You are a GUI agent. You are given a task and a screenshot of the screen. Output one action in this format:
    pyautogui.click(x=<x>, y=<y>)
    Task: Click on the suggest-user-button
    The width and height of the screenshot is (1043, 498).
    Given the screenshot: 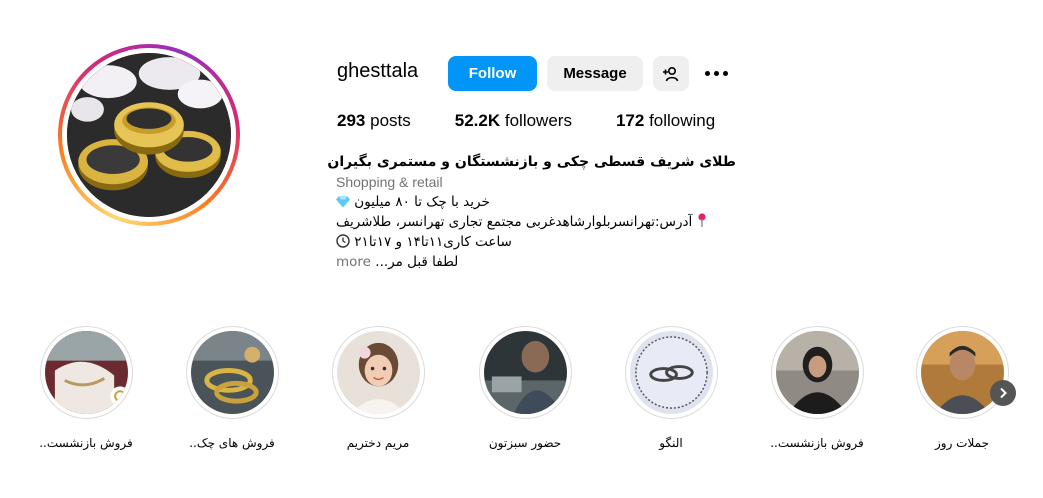 What is the action you would take?
    pyautogui.click(x=671, y=73)
    